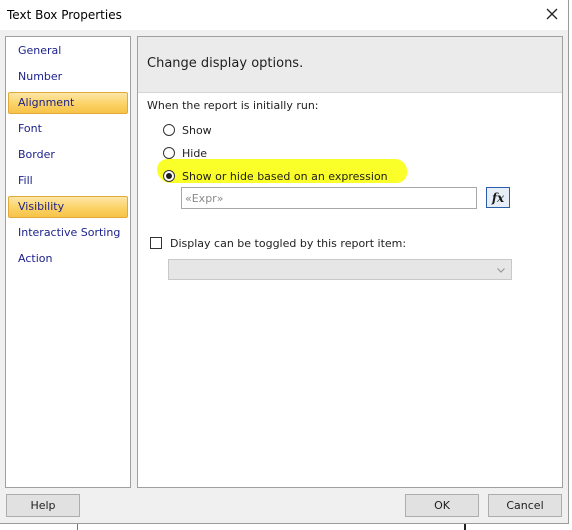  Describe the element at coordinates (68, 129) in the screenshot. I see `sidebar-item-font: Font` at that location.